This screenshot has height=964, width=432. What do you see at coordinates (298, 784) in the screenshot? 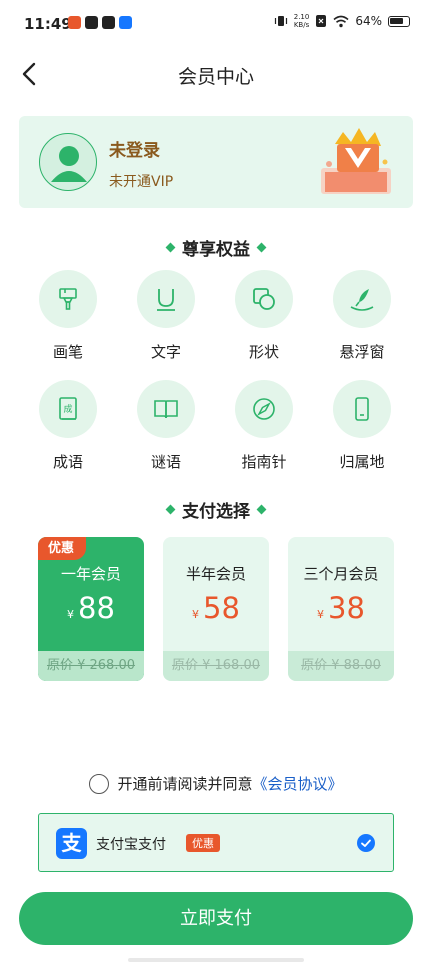
I see `agreement-link: 《会员协议》` at bounding box center [298, 784].